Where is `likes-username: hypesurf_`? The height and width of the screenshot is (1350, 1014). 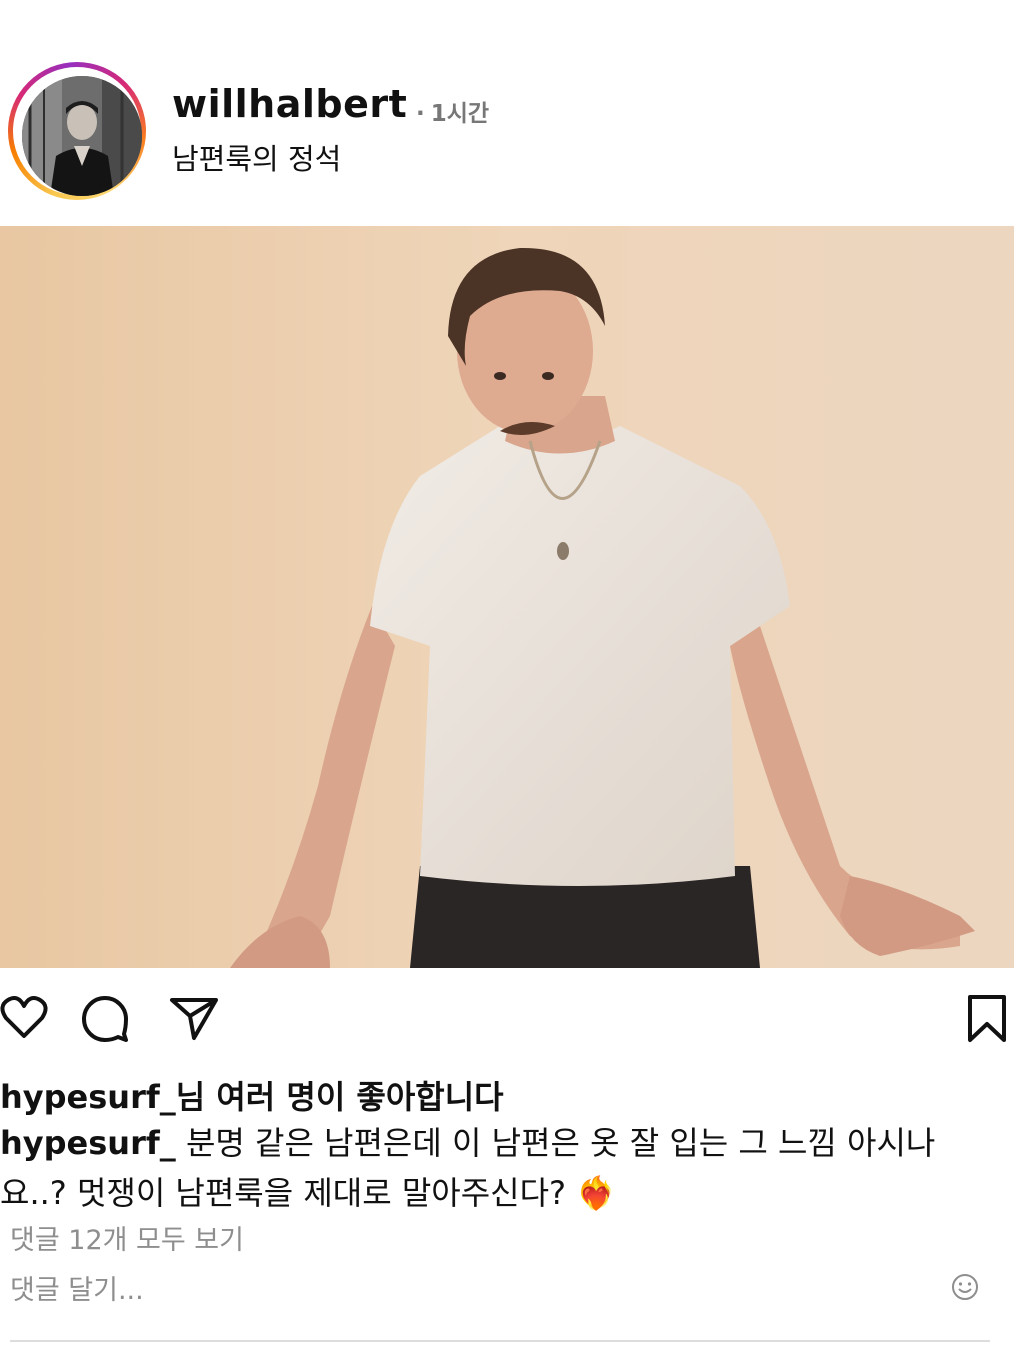
likes-username: hypesurf_ is located at coordinates (88, 1097).